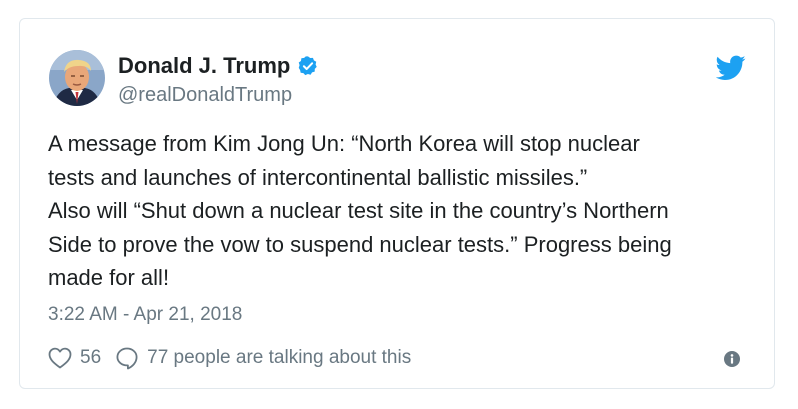 The width and height of the screenshot is (798, 409). I want to click on author-name-row: Donald J. Trump, so click(218, 66).